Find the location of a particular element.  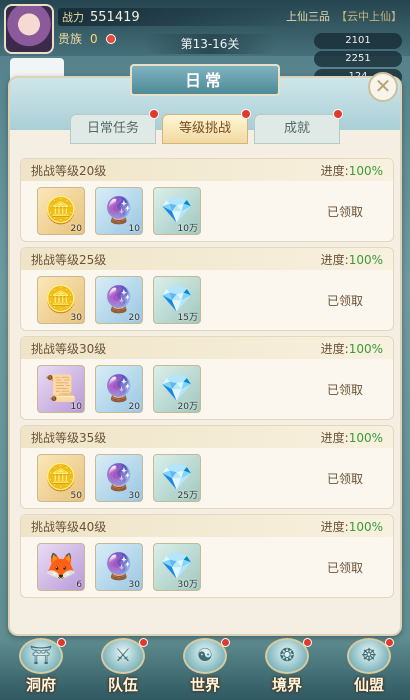

challenge-title: 挑战等级20级 is located at coordinates (69, 170).